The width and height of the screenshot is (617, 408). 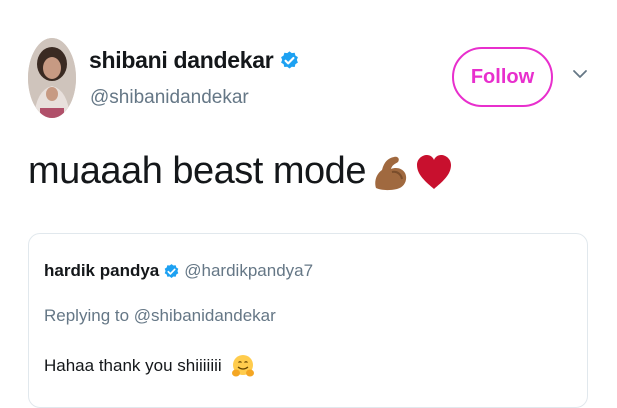 What do you see at coordinates (133, 365) in the screenshot?
I see `quoted-tweet-text-content: Hahaa thank you shiiiiiii` at bounding box center [133, 365].